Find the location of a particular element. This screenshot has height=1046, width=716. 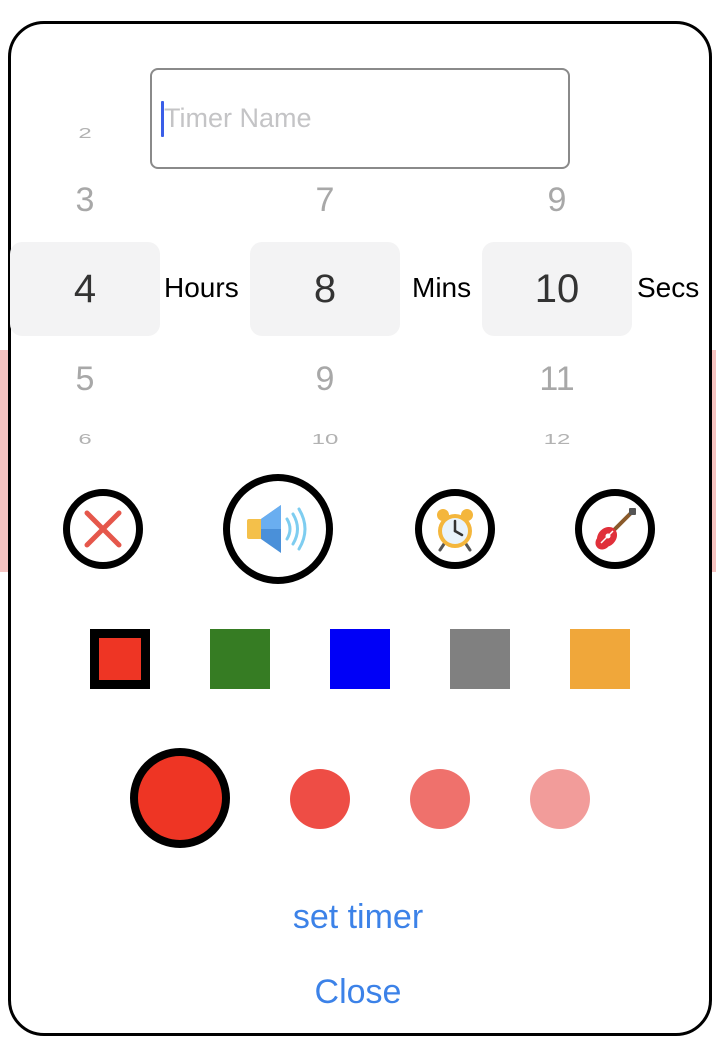

mins-unit-label: Mins is located at coordinates (442, 287).